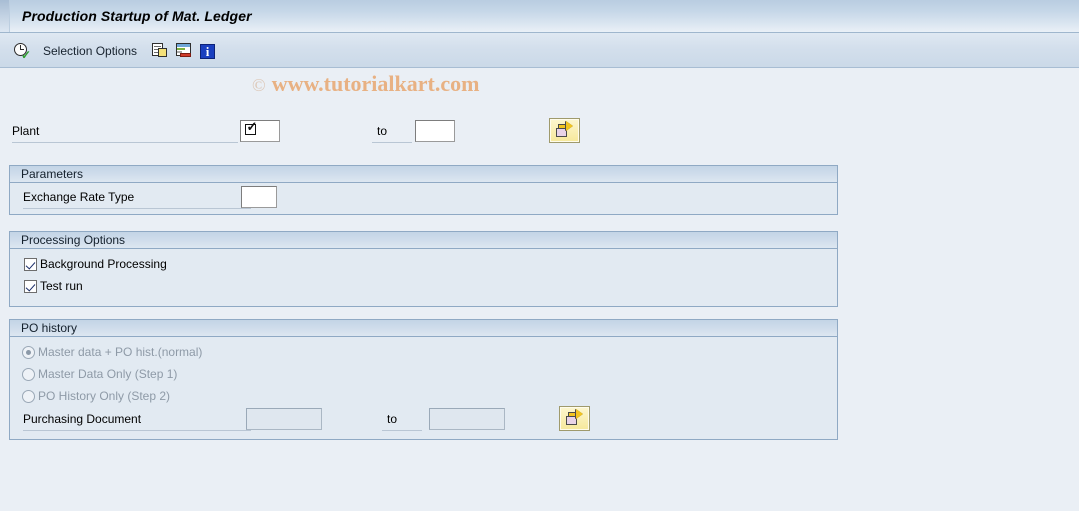  I want to click on plant-to-rule, so click(392, 142).